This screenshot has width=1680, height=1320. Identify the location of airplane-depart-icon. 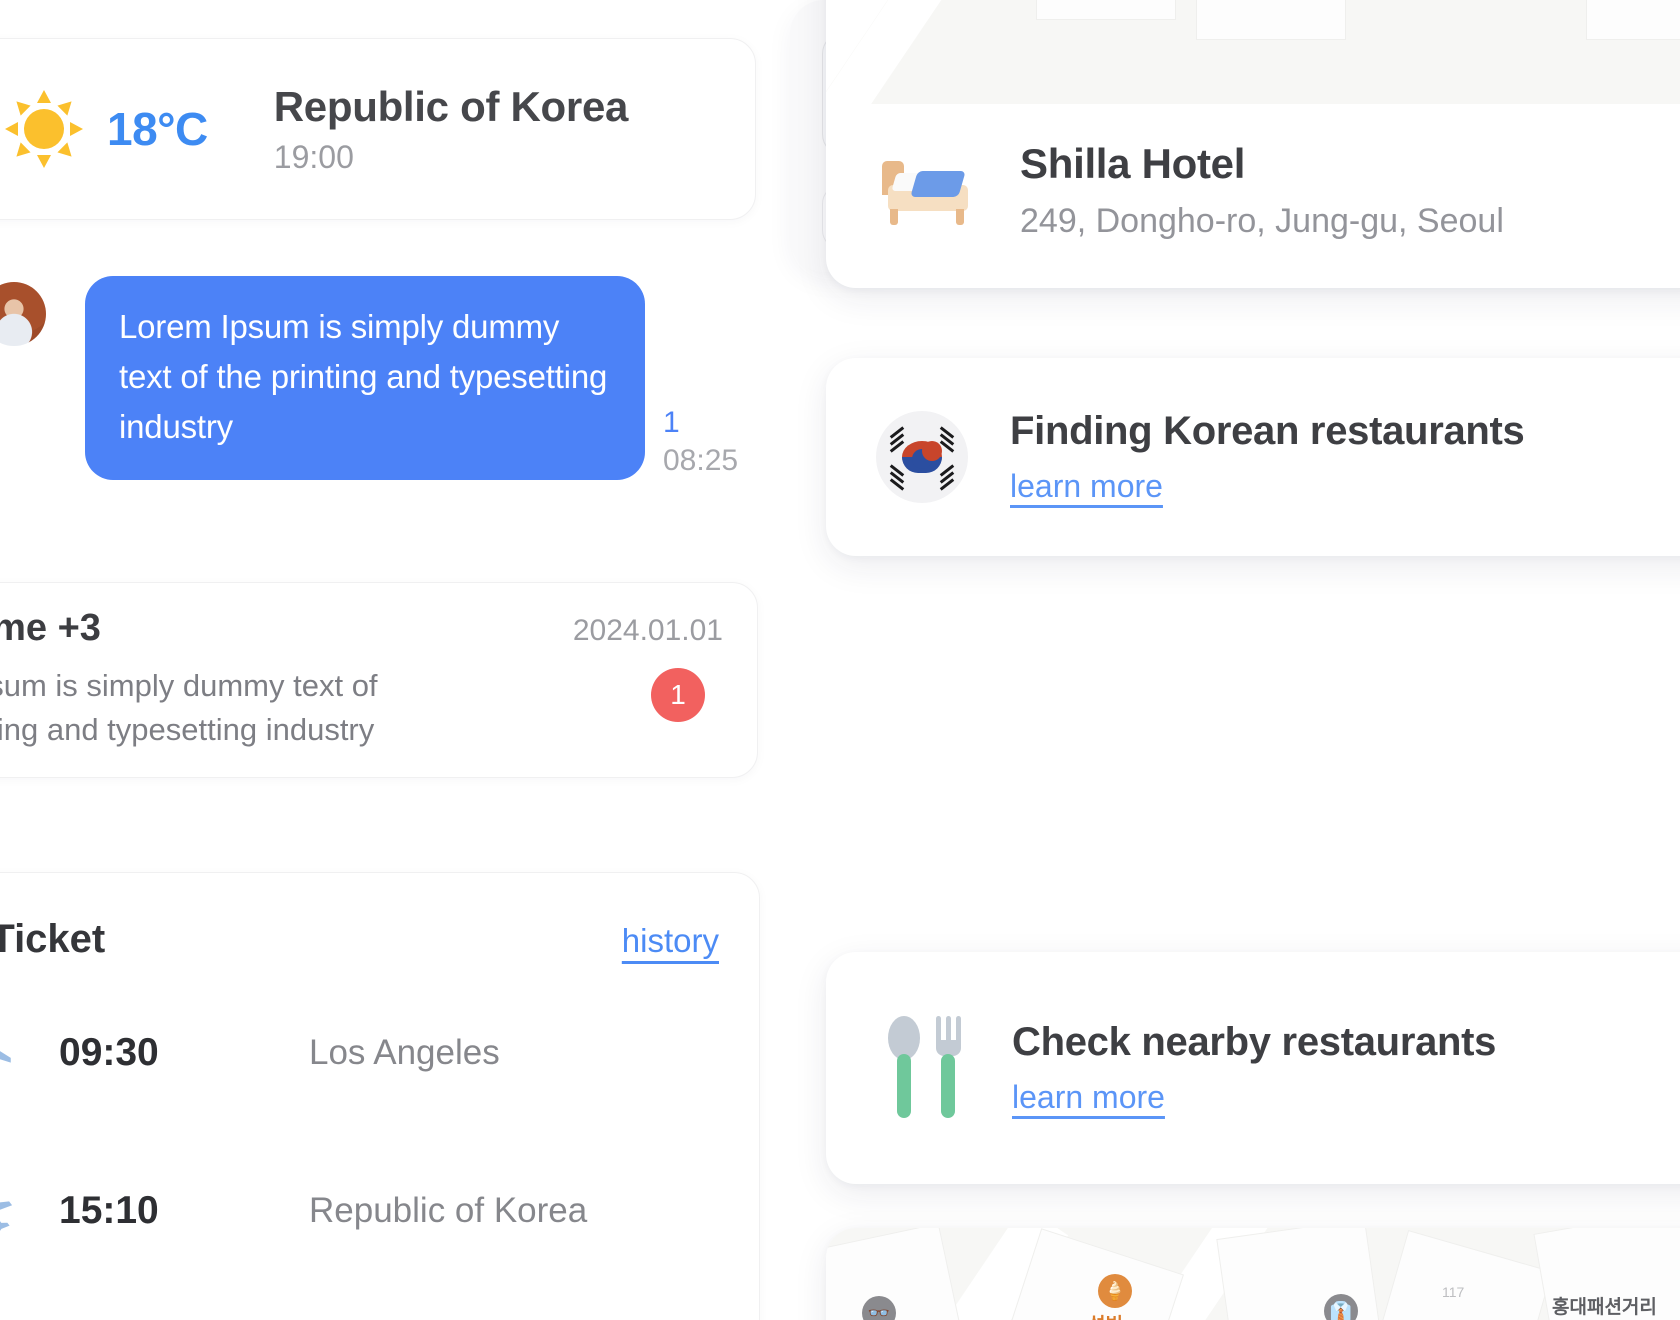
(5, 1057).